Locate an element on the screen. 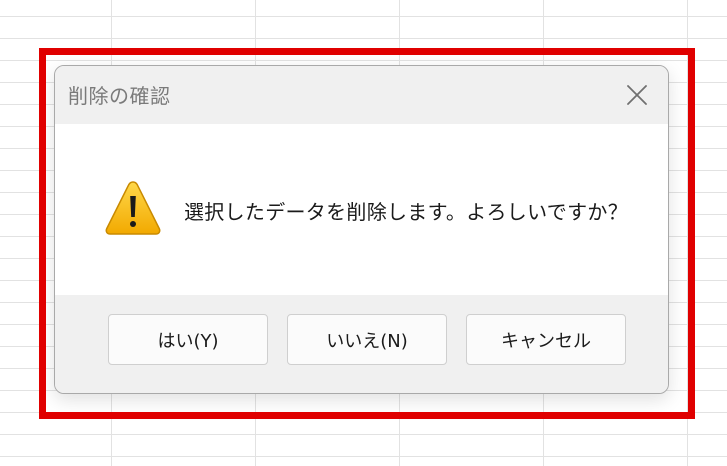 Image resolution: width=727 pixels, height=466 pixels. warning-triangle-icon is located at coordinates (133, 208).